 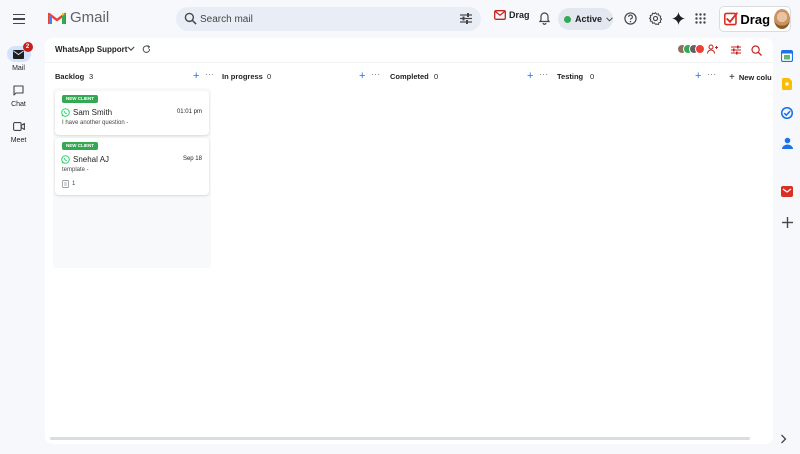 I want to click on calendar-icon, so click(x=787, y=56).